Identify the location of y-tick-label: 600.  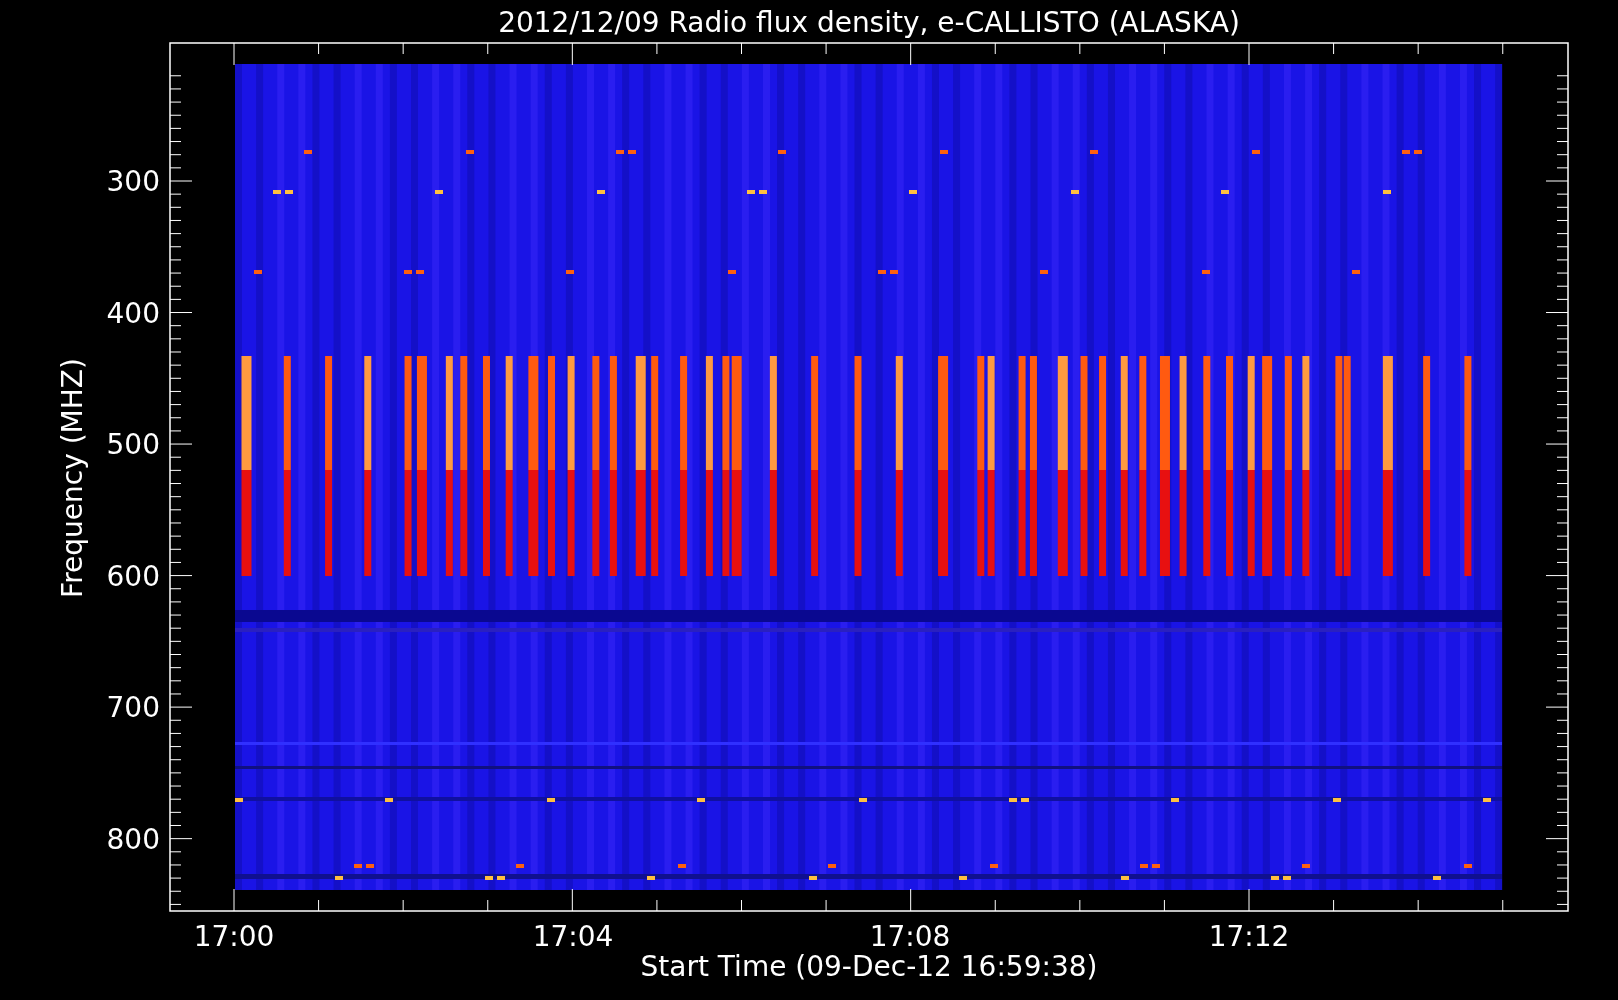
(133, 576).